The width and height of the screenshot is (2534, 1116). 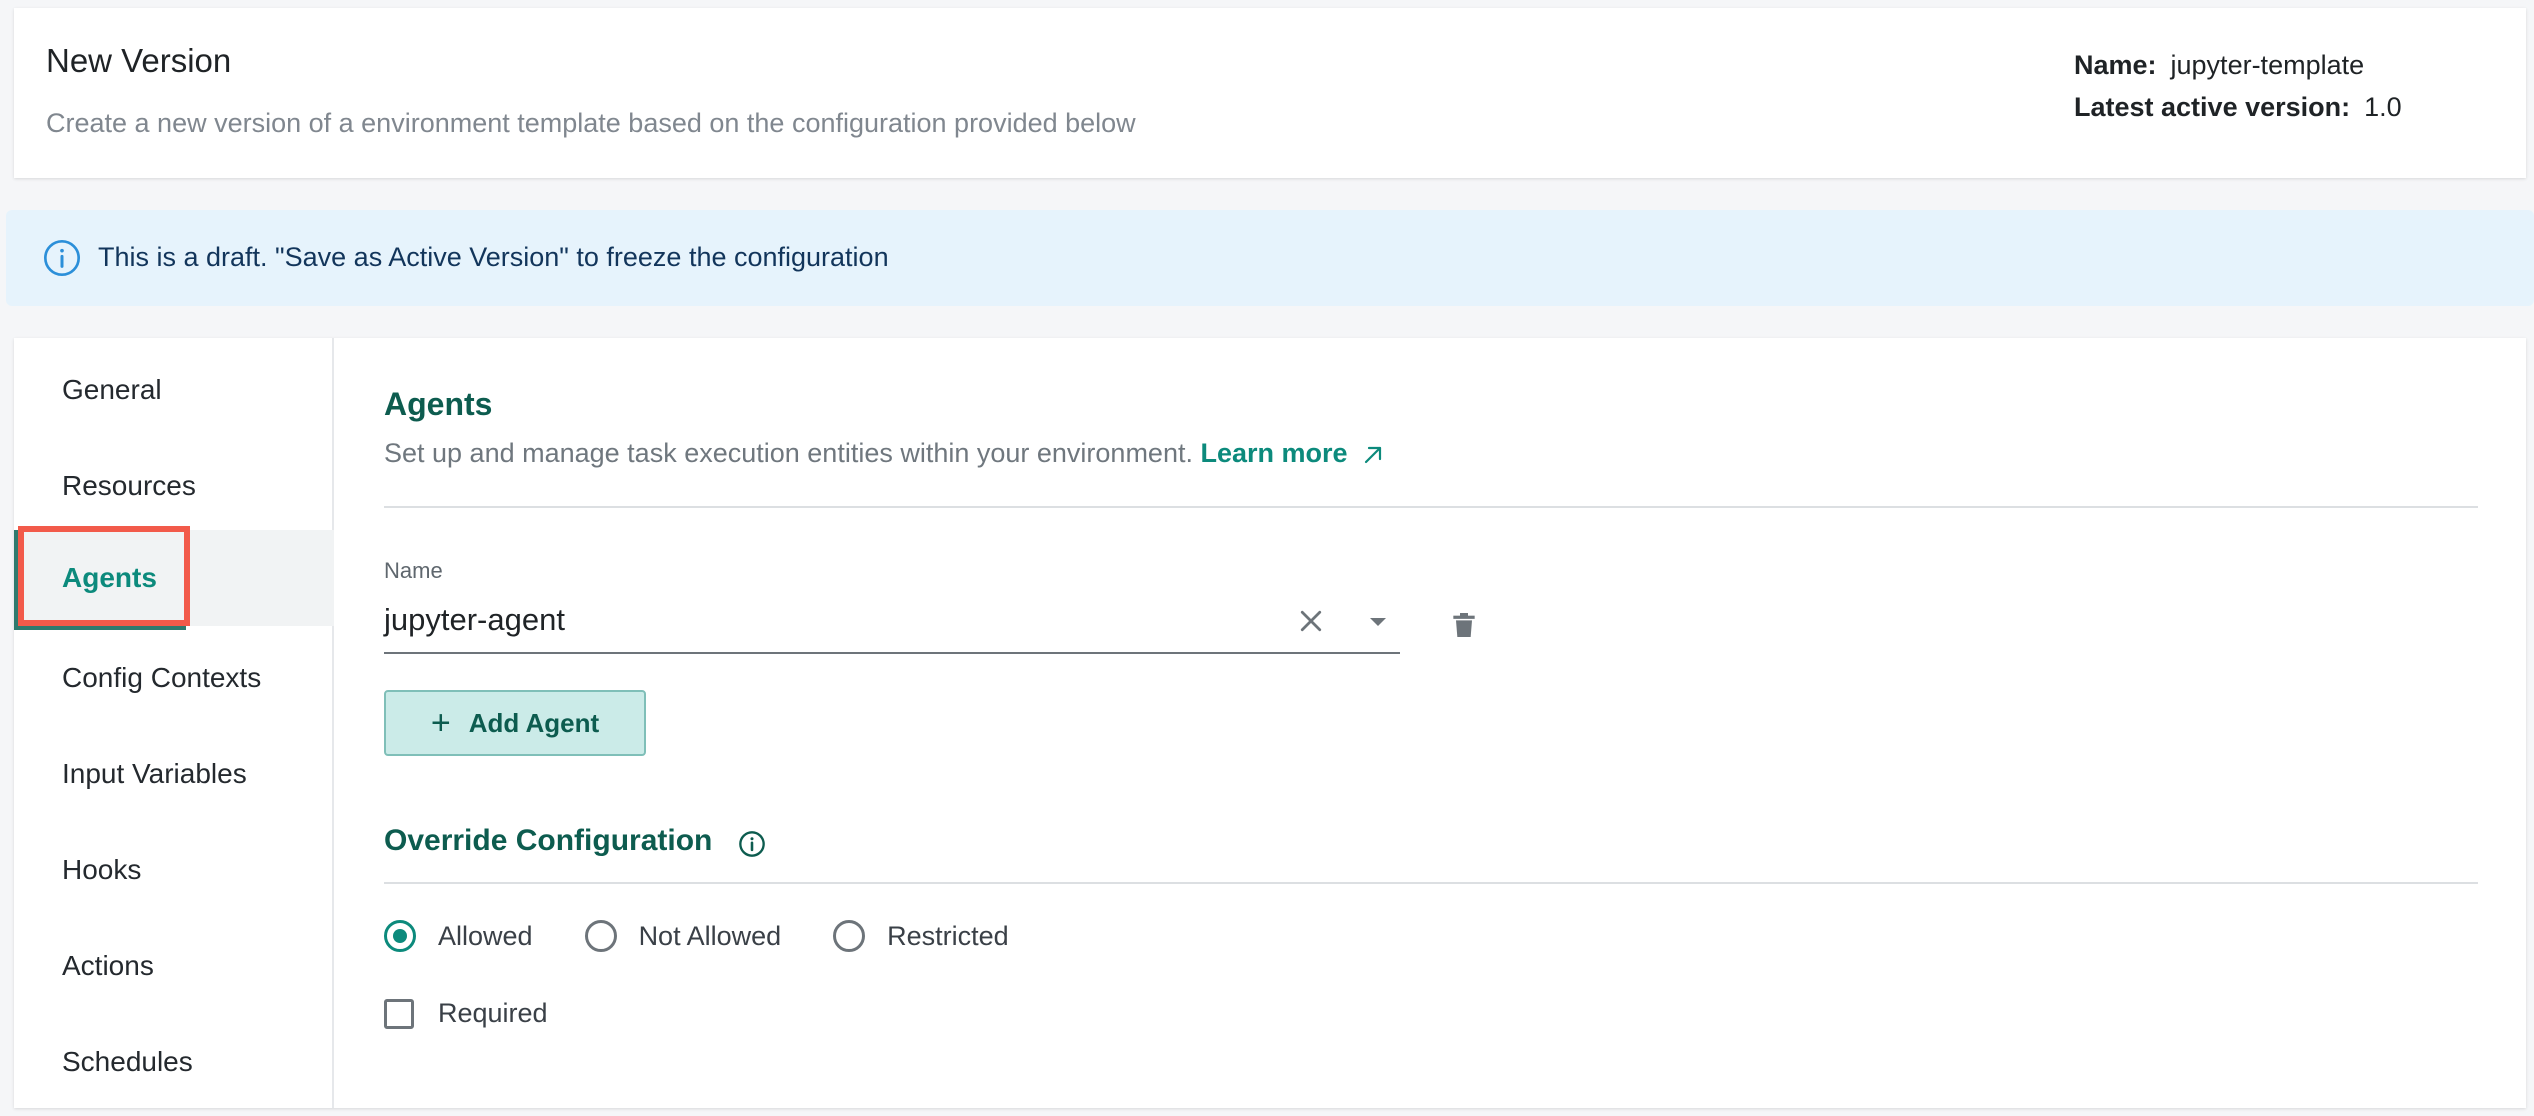 What do you see at coordinates (174, 1062) in the screenshot?
I see `sidebar-item-schedules: Schedules` at bounding box center [174, 1062].